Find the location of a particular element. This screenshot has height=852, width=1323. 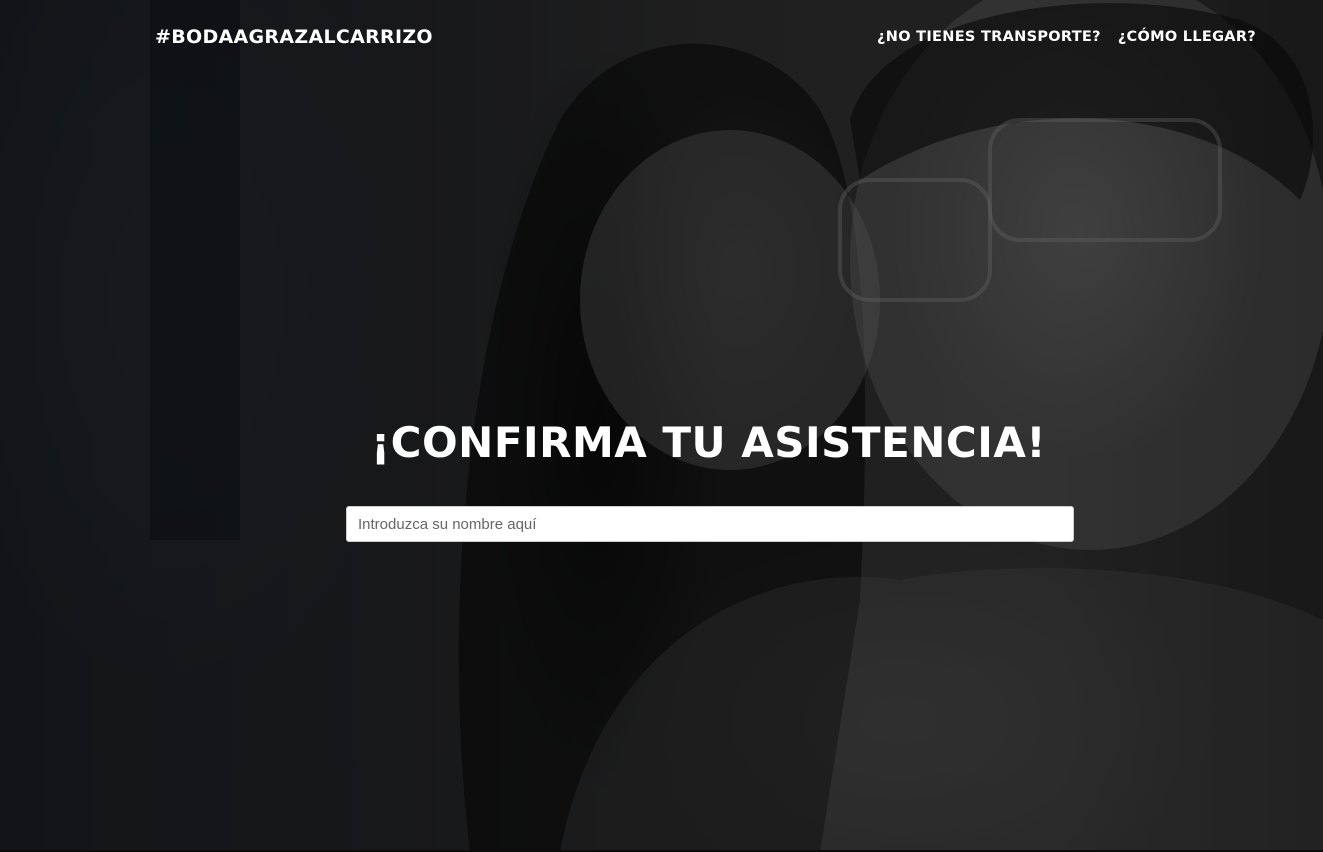

page-title: ¡CONFIRMA TU ASISTENCIA! is located at coordinates (708, 442).